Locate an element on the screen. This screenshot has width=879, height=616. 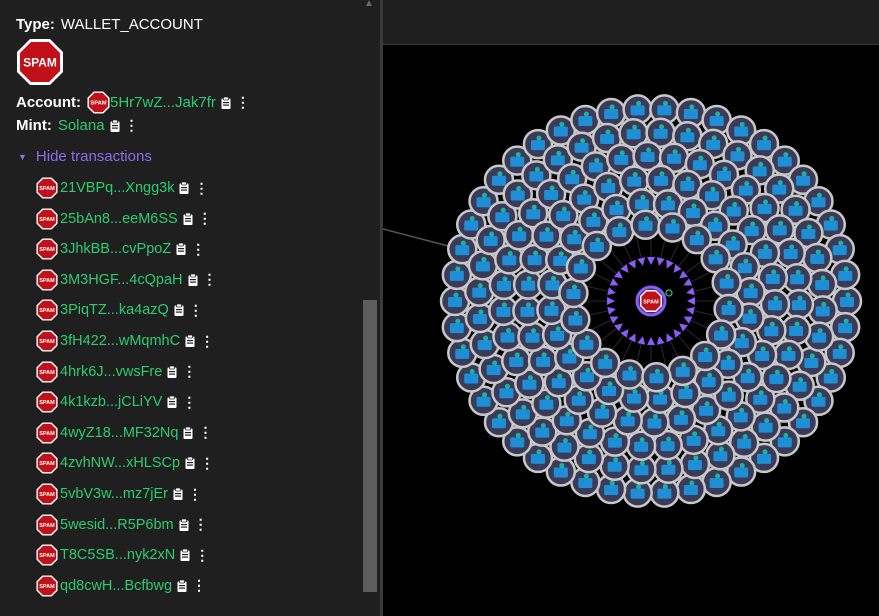
transaction-link: 4hrk6J...vwsFre is located at coordinates (111, 372).